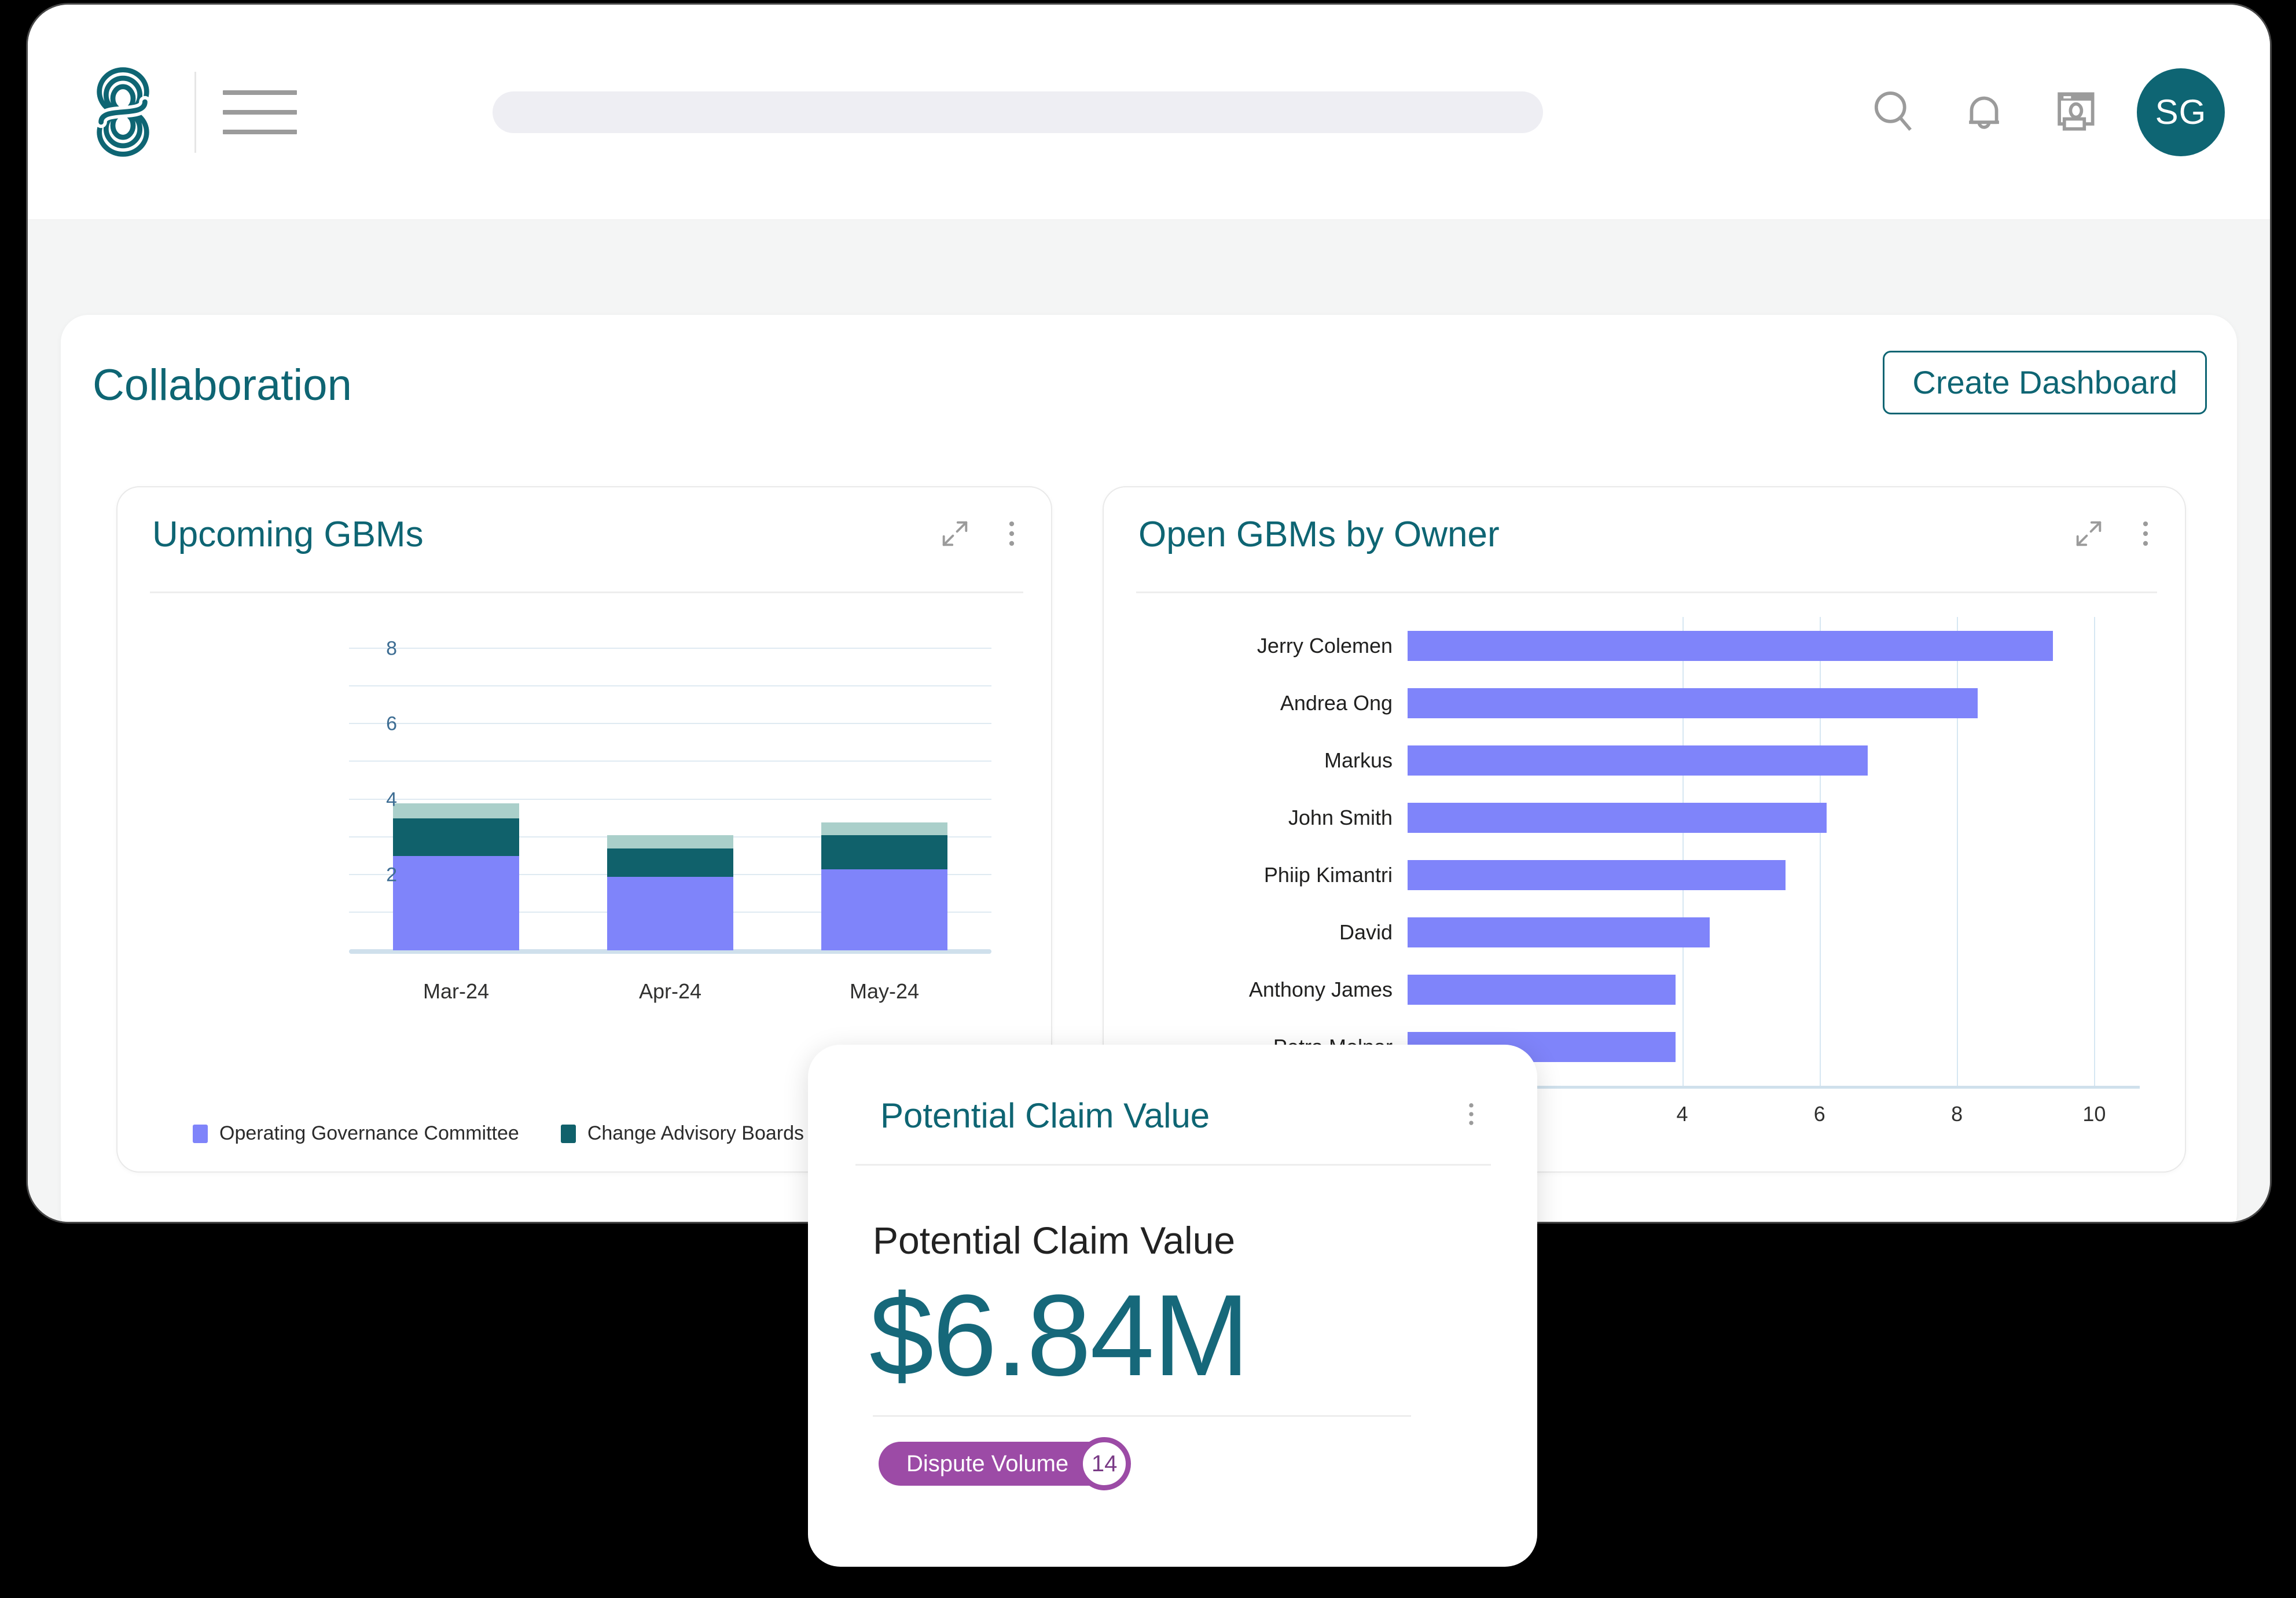  What do you see at coordinates (2045, 112) in the screenshot?
I see `header-actions: SG` at bounding box center [2045, 112].